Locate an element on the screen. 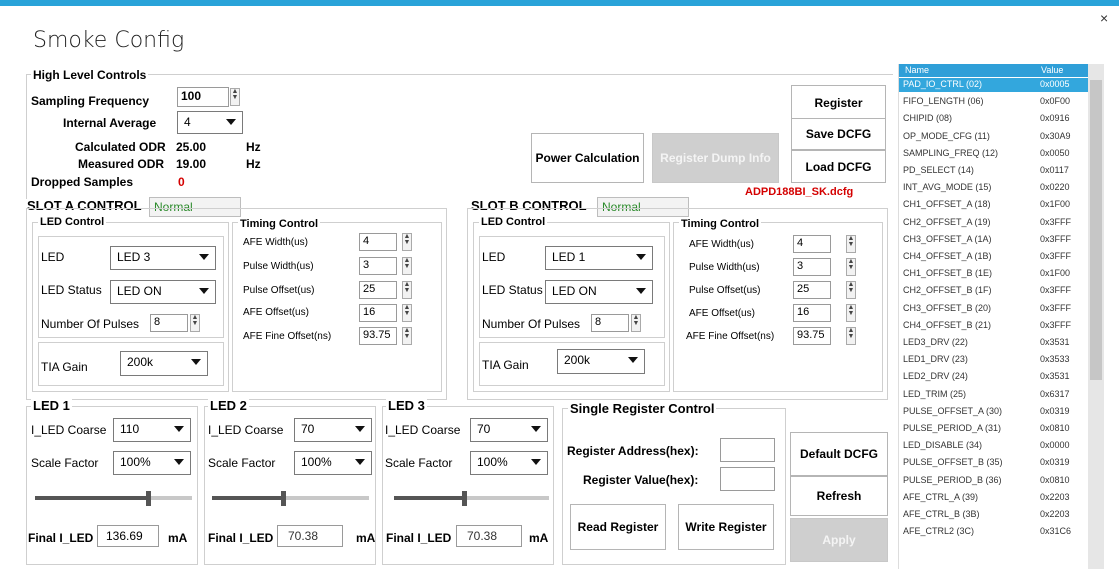 The image size is (1119, 569). slot-b-afe-width-spinner: ▲ ▼ is located at coordinates (851, 244).